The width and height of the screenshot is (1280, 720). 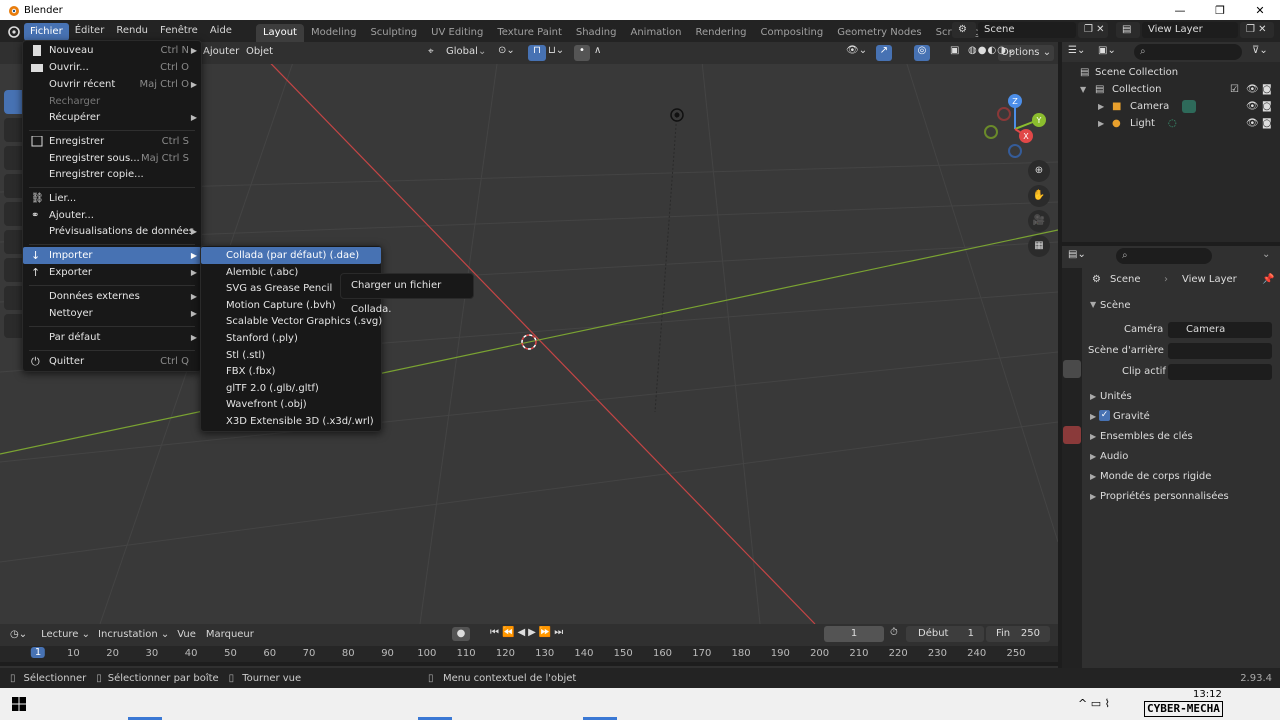 I want to click on tab-animation: Animation, so click(x=655, y=33).